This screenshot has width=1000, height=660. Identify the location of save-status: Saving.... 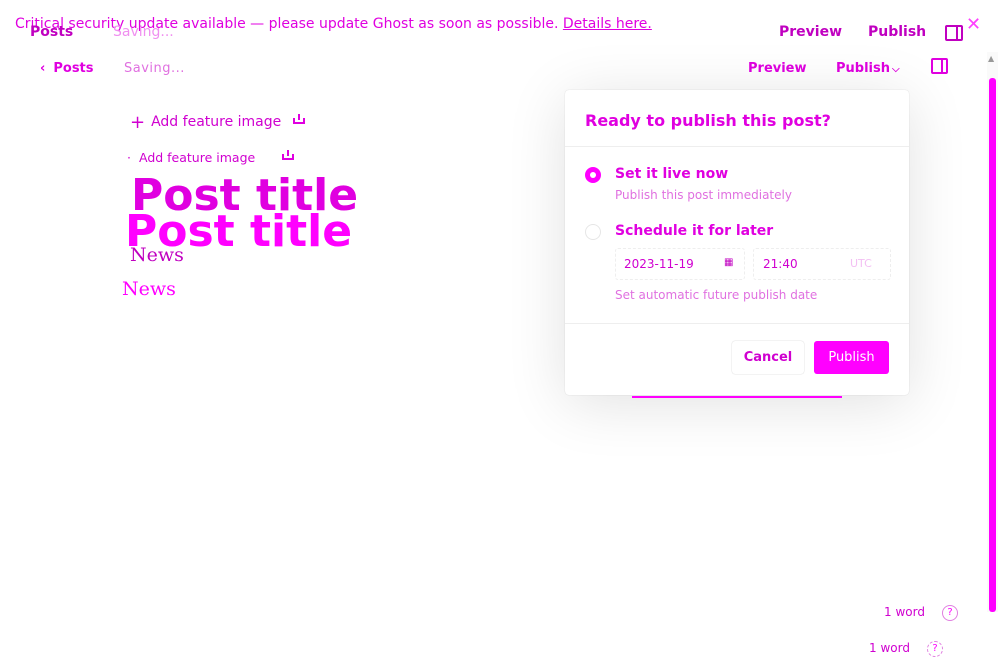
(154, 68).